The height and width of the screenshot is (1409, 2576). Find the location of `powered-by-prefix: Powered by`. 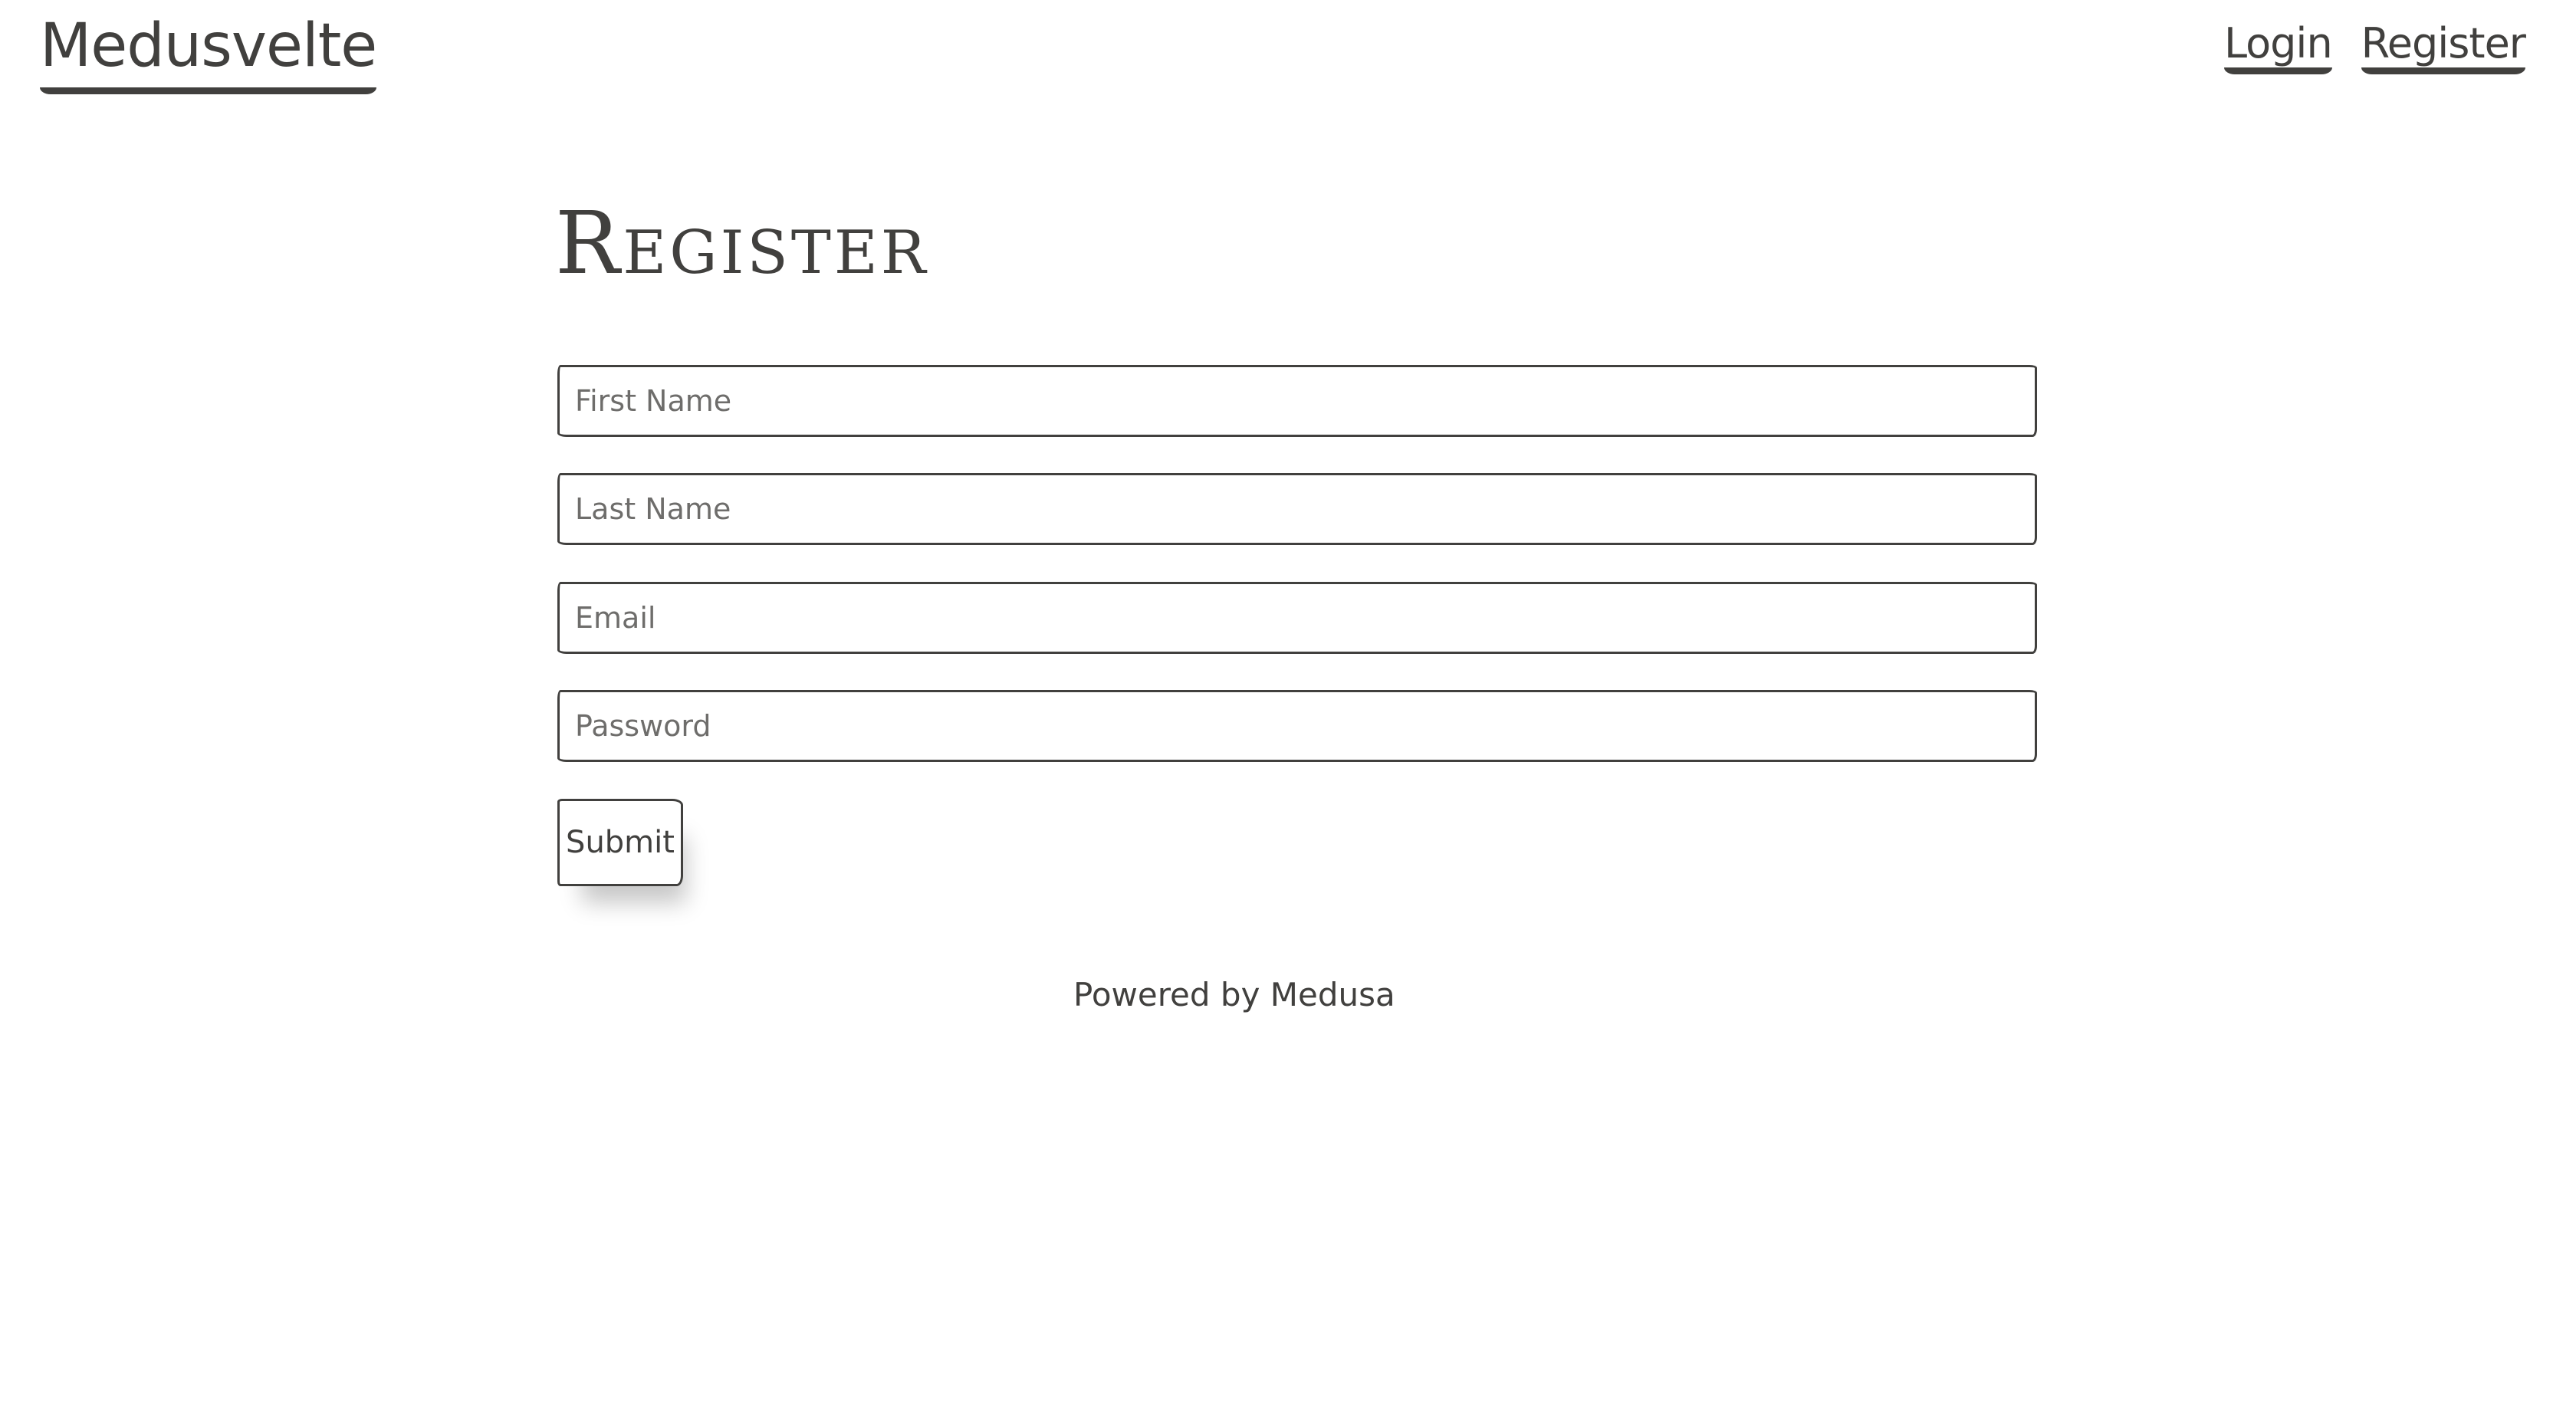

powered-by-prefix: Powered by is located at coordinates (1166, 994).